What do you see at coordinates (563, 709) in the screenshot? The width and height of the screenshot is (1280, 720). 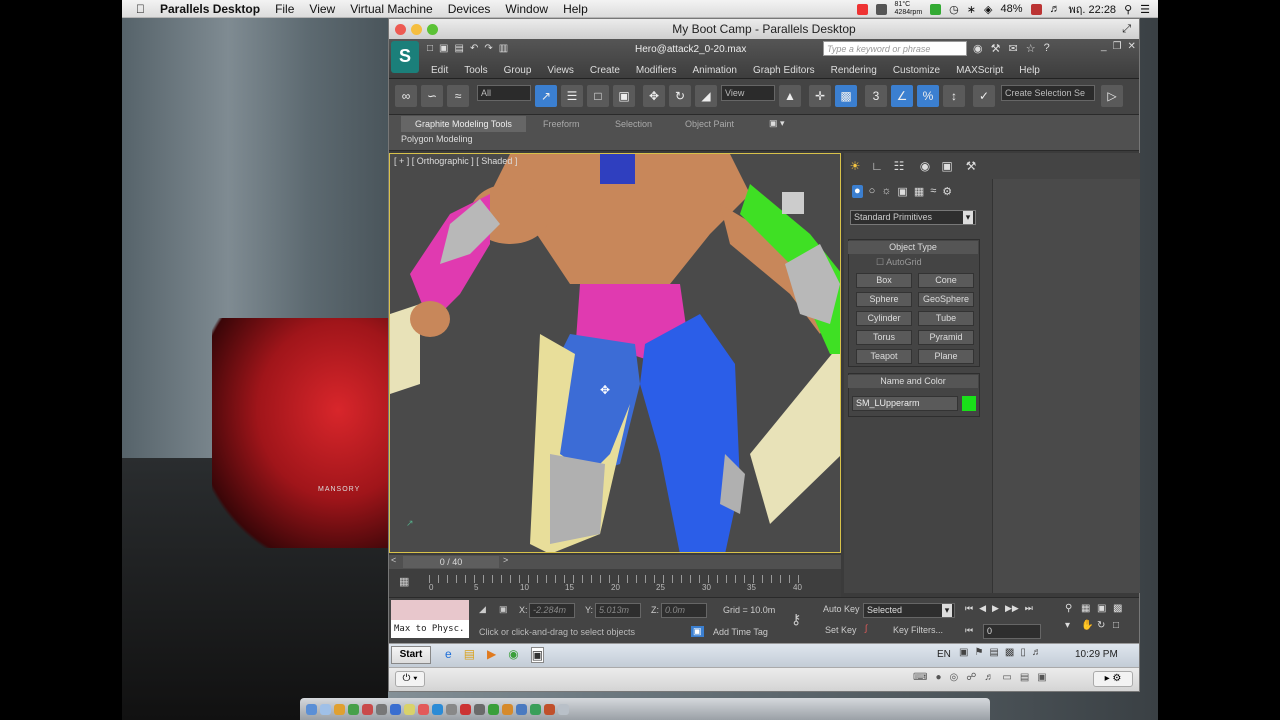 I see `trash-icon` at bounding box center [563, 709].